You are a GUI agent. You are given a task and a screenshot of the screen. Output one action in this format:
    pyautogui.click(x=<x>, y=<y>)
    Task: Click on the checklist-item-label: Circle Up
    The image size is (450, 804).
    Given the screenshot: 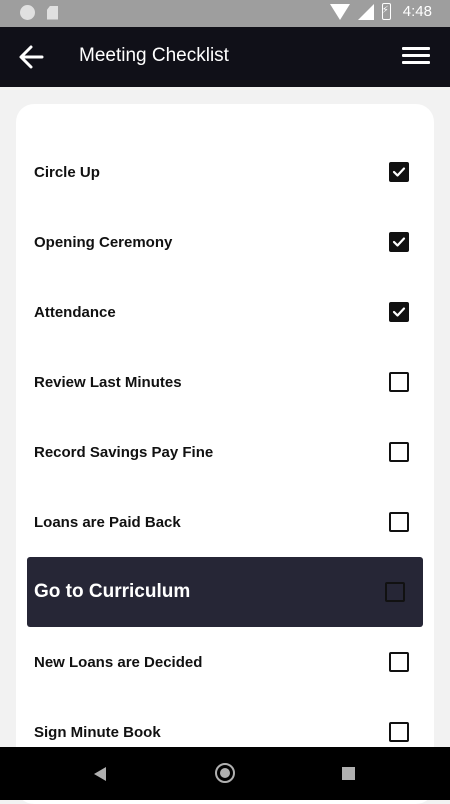 What is the action you would take?
    pyautogui.click(x=67, y=172)
    